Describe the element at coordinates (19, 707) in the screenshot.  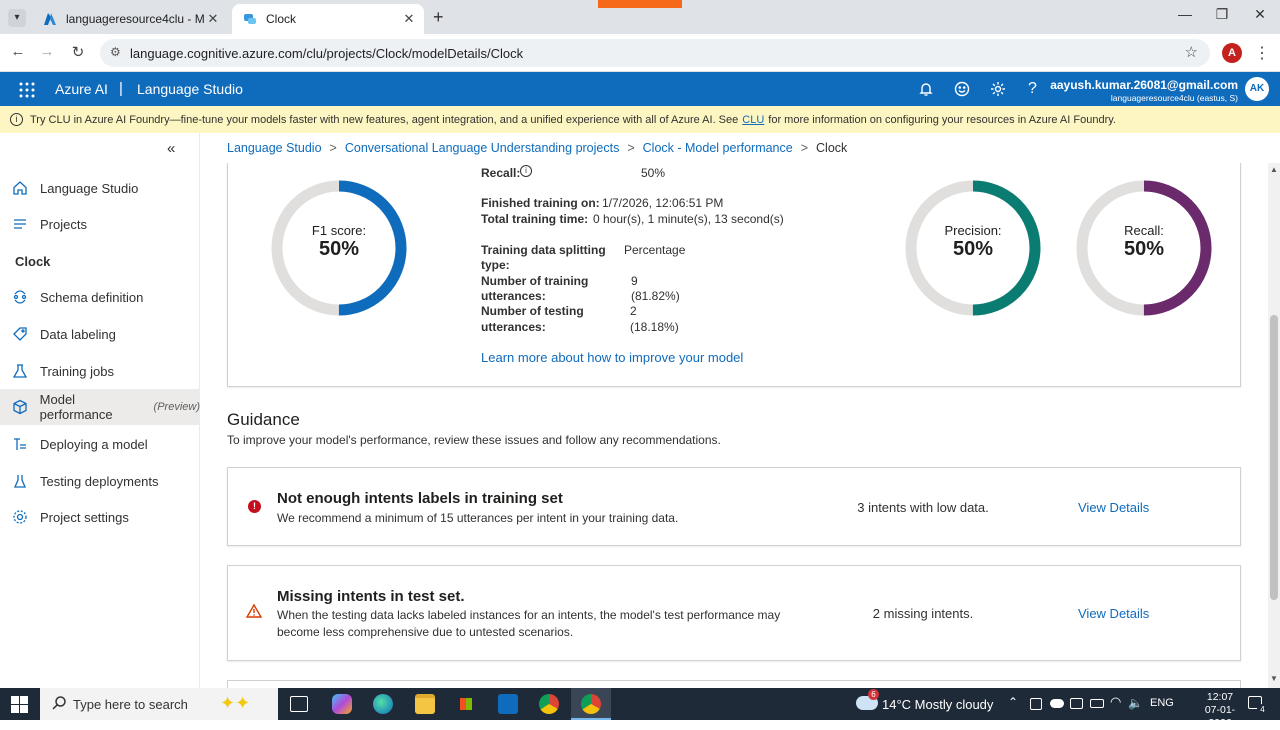
I see `windows-start-icon` at that location.